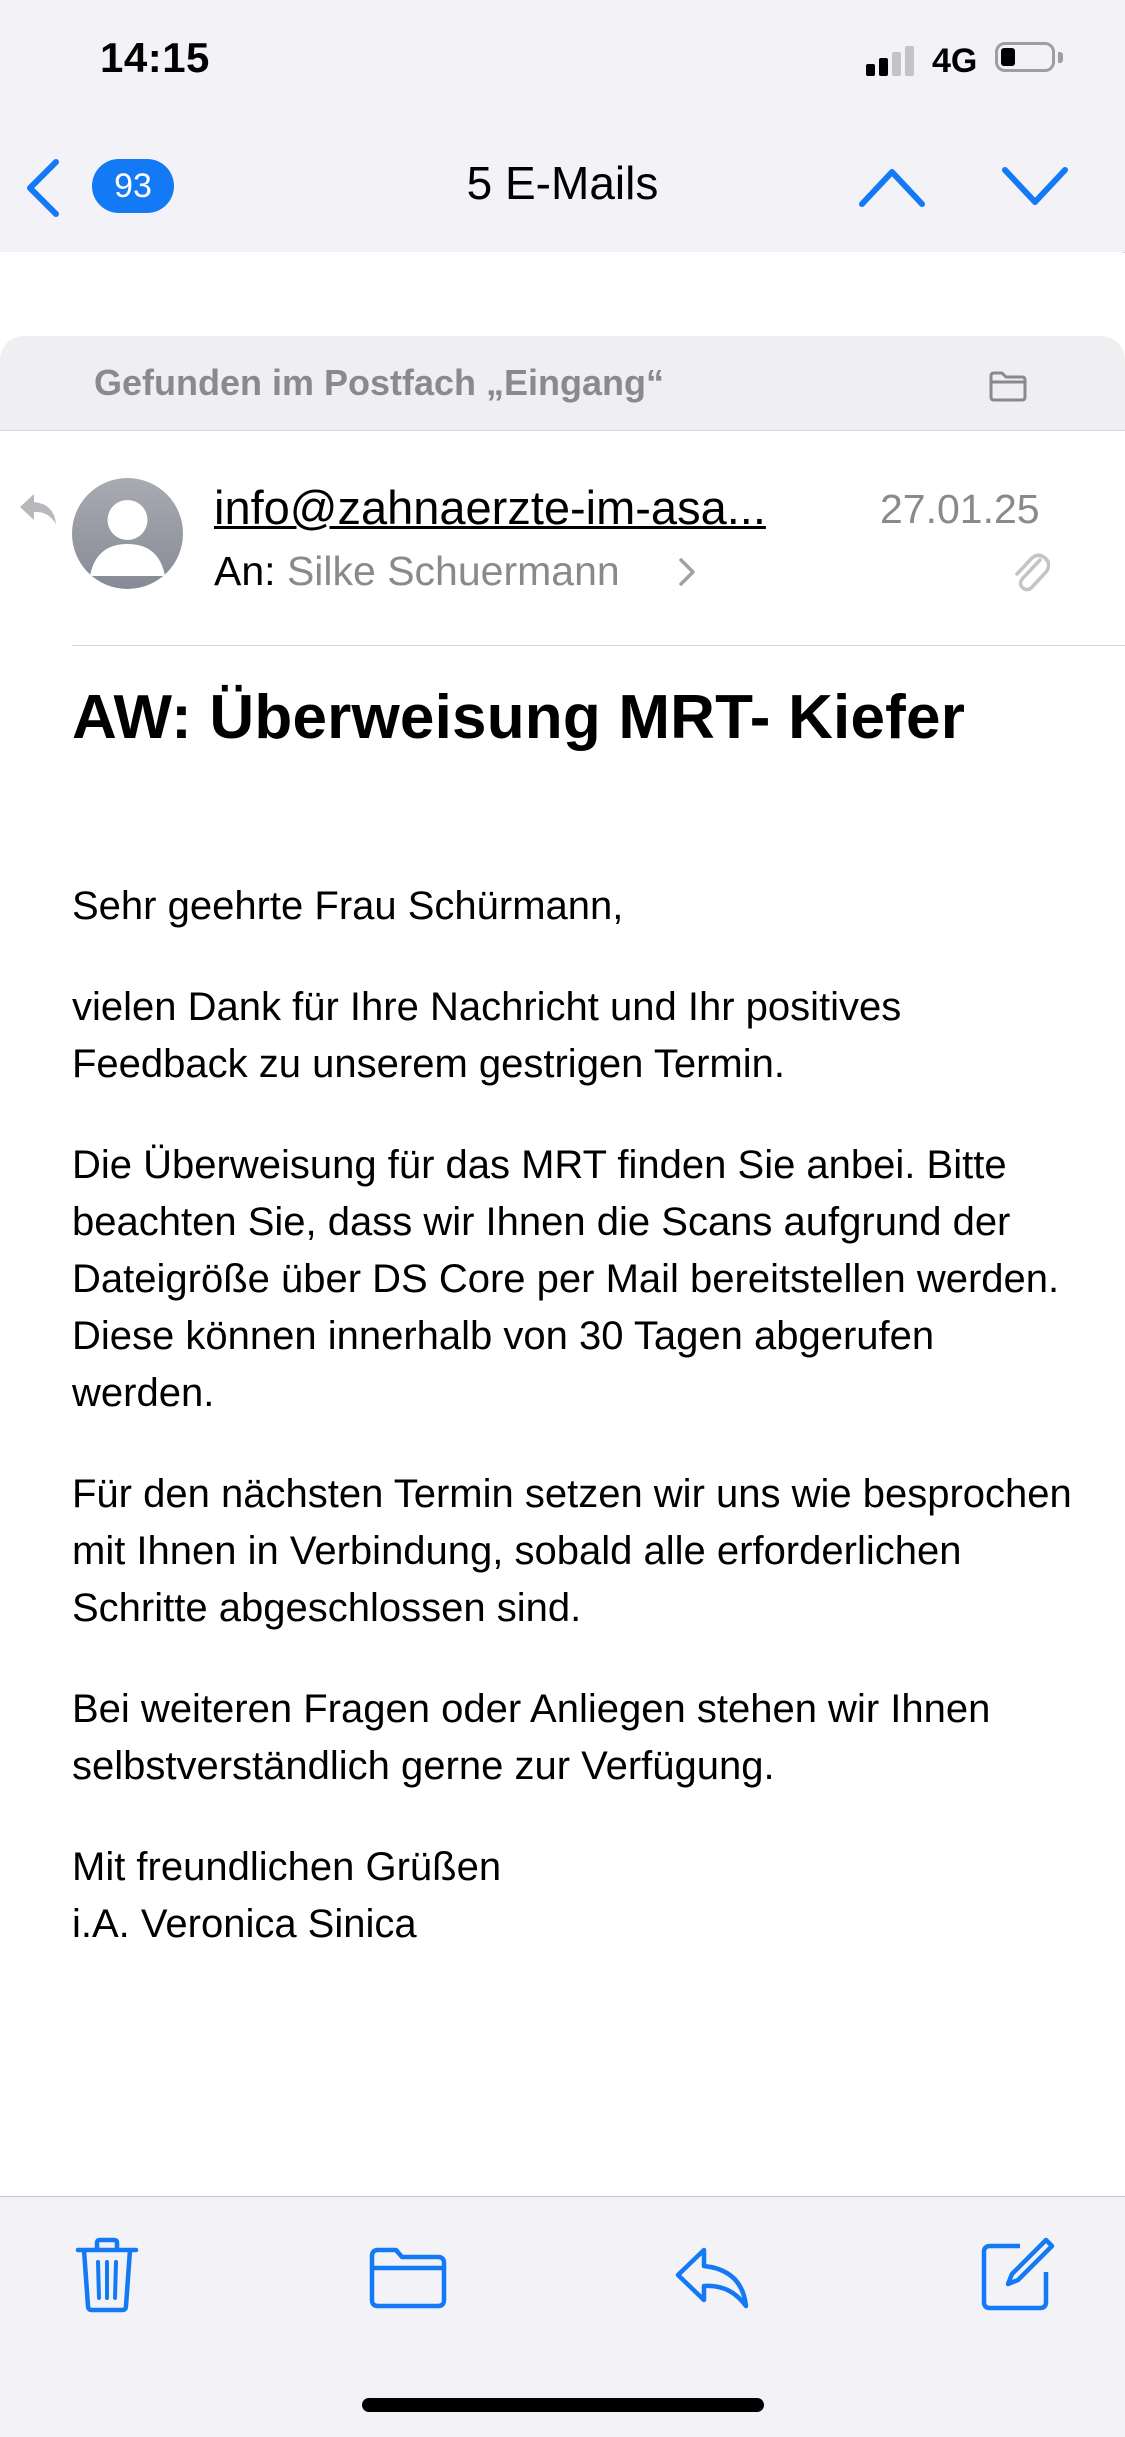 The image size is (1125, 2437). I want to click on closing-line: Mit freundlichen Grüßen, so click(287, 1867).